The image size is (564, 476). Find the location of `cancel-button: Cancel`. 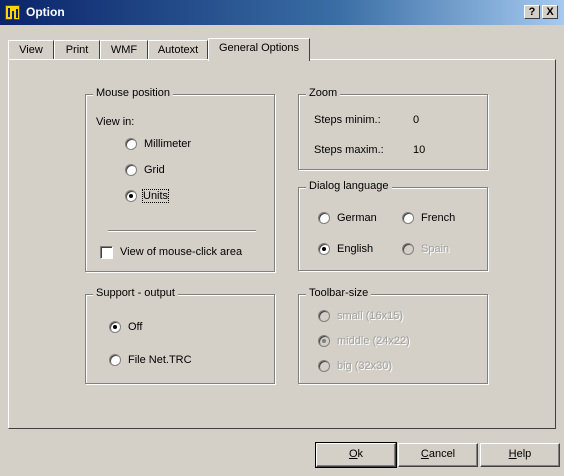

cancel-button: Cancel is located at coordinates (438, 455).